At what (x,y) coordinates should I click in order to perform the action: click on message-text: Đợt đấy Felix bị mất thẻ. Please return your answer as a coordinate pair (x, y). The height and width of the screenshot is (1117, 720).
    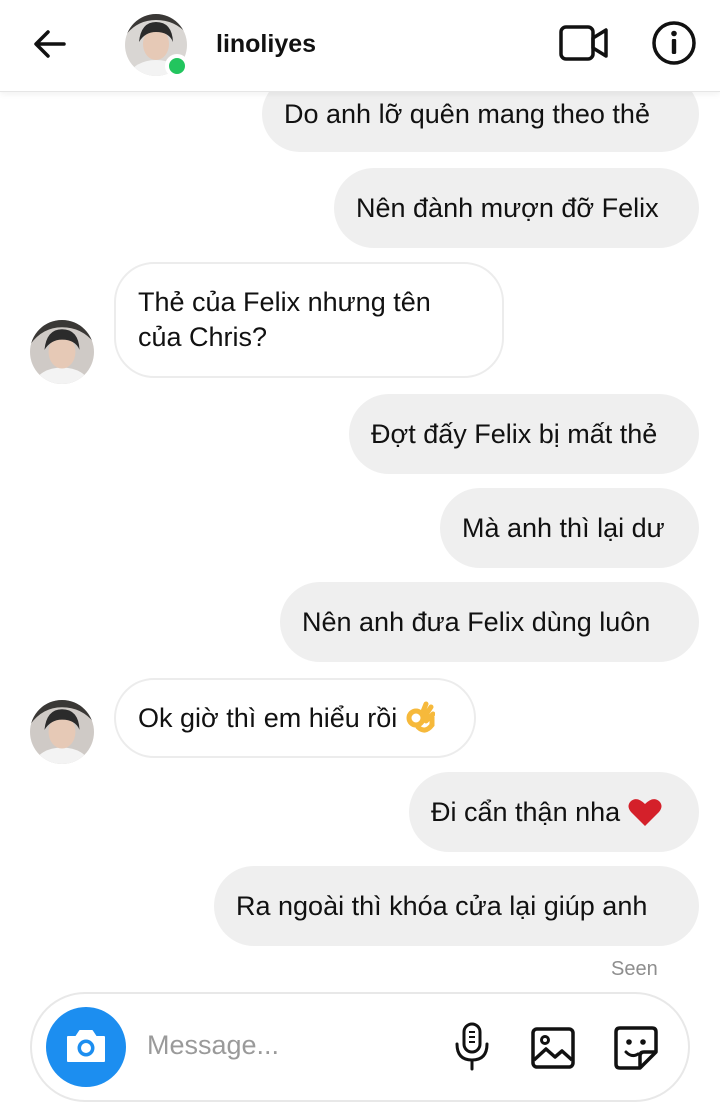
    Looking at the image, I should click on (514, 433).